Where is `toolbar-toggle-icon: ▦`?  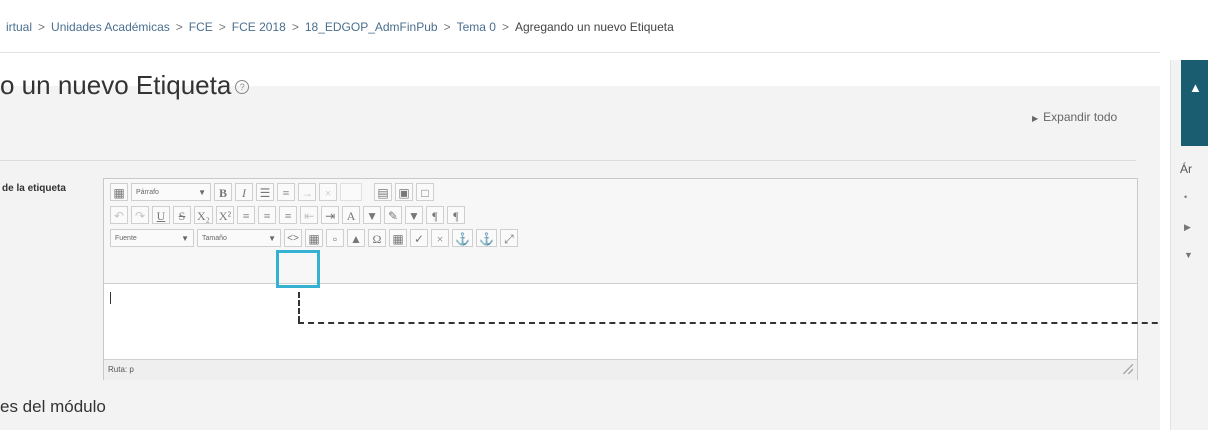 toolbar-toggle-icon: ▦ is located at coordinates (119, 192).